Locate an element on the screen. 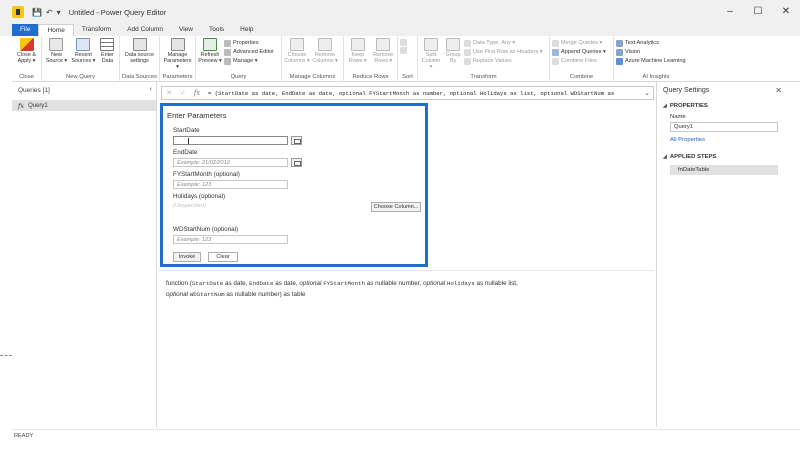 The width and height of the screenshot is (800, 450). keep-rows-button: Keep Rows ▾ is located at coordinates (358, 51).